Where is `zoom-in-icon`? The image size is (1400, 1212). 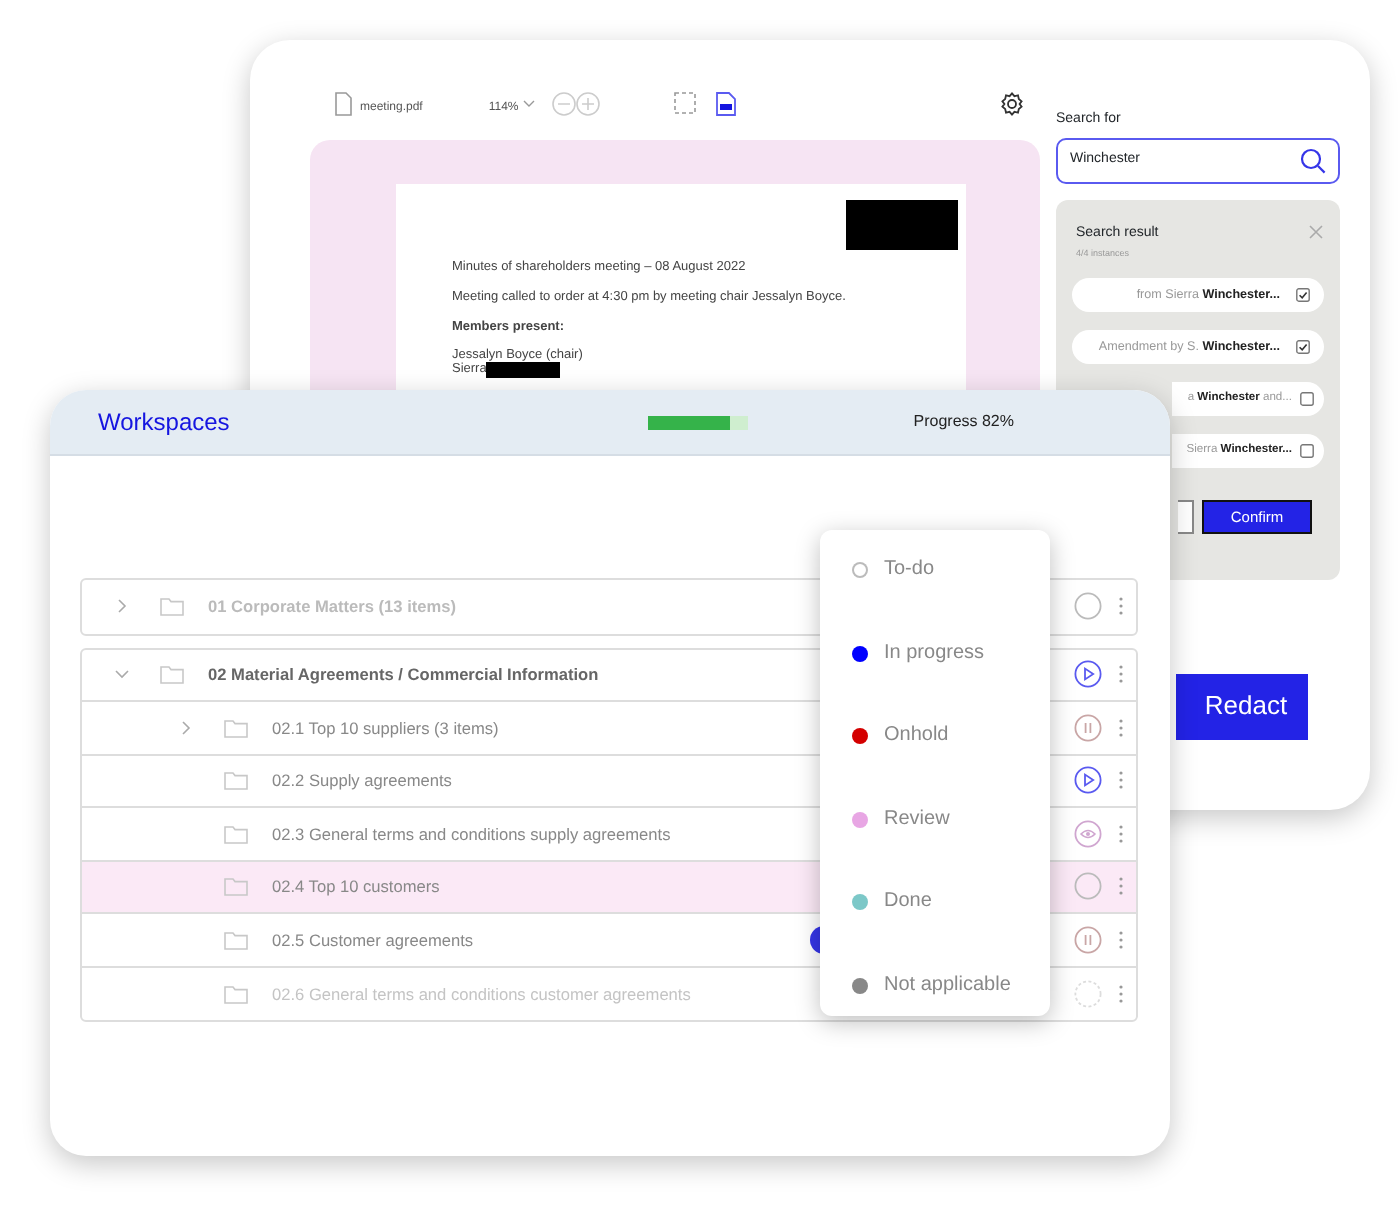 zoom-in-icon is located at coordinates (588, 104).